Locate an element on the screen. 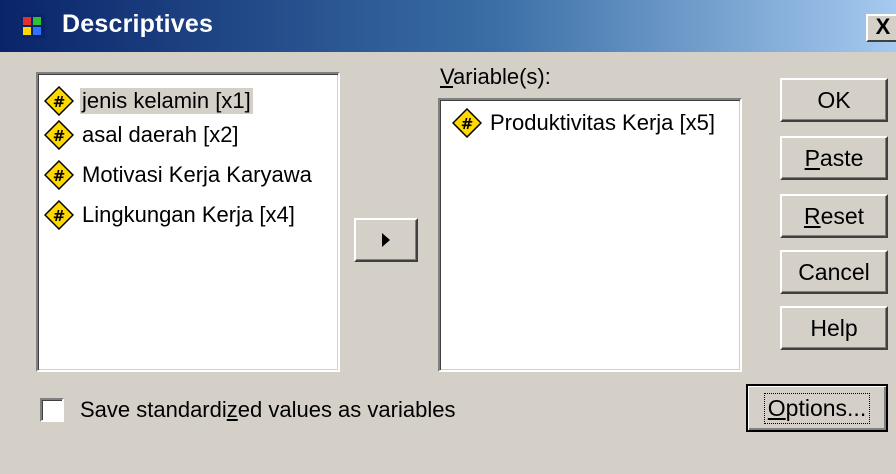 This screenshot has width=896, height=474. close-button: X is located at coordinates (881, 28).